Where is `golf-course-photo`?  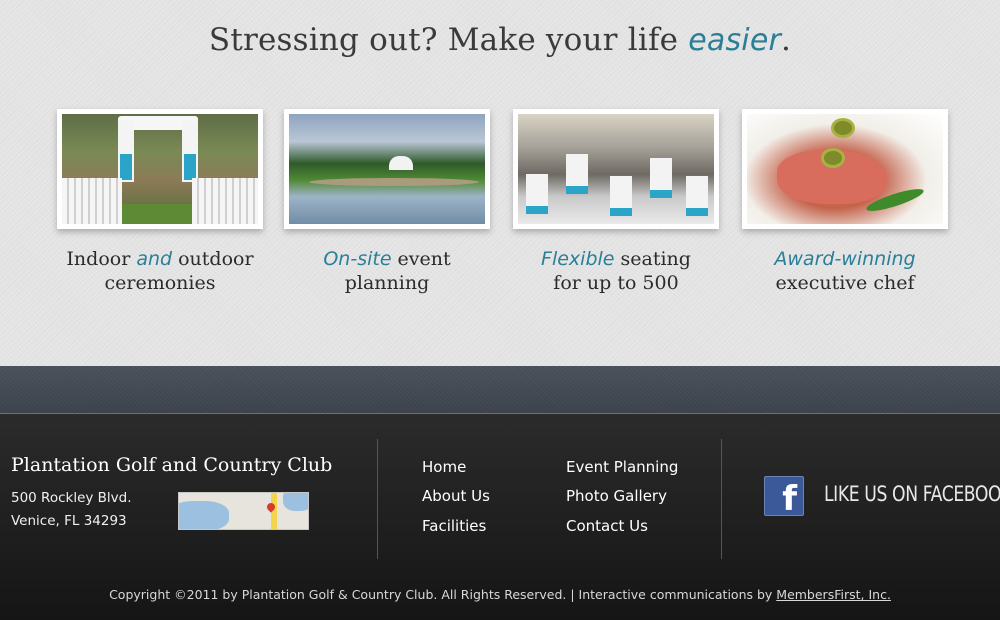 golf-course-photo is located at coordinates (387, 169).